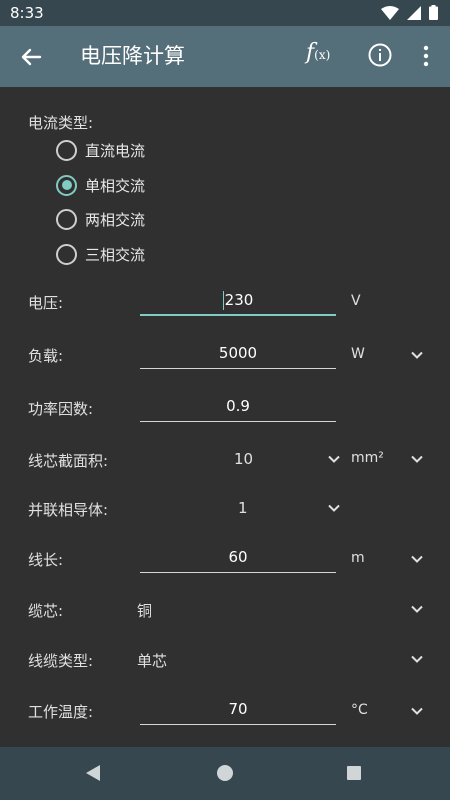 The image size is (450, 800). I want to click on radio-button-checked, so click(66, 185).